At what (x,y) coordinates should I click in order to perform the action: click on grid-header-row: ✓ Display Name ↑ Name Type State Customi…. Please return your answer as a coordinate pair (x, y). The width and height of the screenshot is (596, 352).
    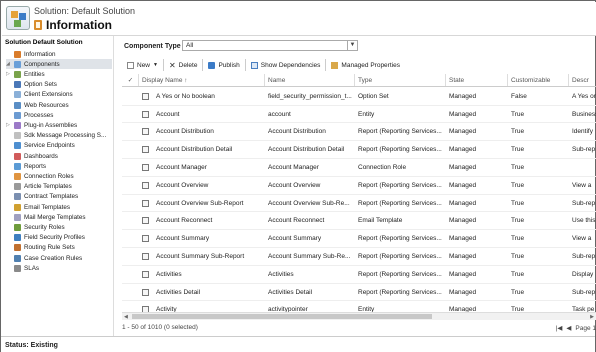
    Looking at the image, I should click on (359, 80).